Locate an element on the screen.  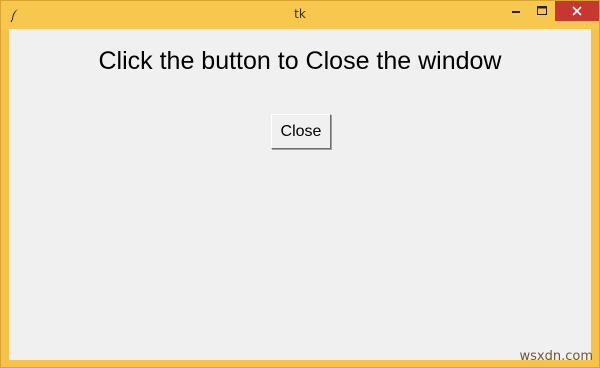
minimize-button is located at coordinates (516, 11).